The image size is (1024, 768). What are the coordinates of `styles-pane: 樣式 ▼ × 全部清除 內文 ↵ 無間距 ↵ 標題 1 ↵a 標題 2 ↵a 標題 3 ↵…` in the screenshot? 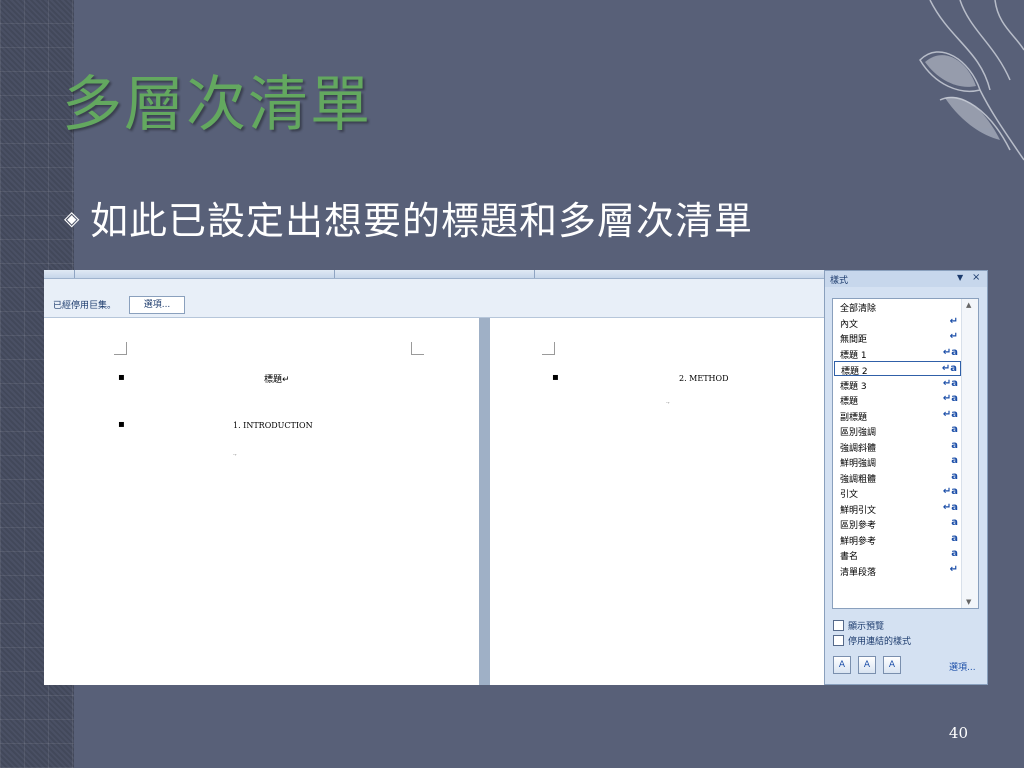 It's located at (906, 477).